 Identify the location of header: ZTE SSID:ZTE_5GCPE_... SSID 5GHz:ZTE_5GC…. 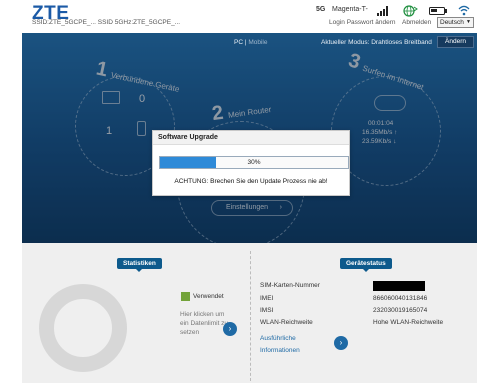
(249, 16).